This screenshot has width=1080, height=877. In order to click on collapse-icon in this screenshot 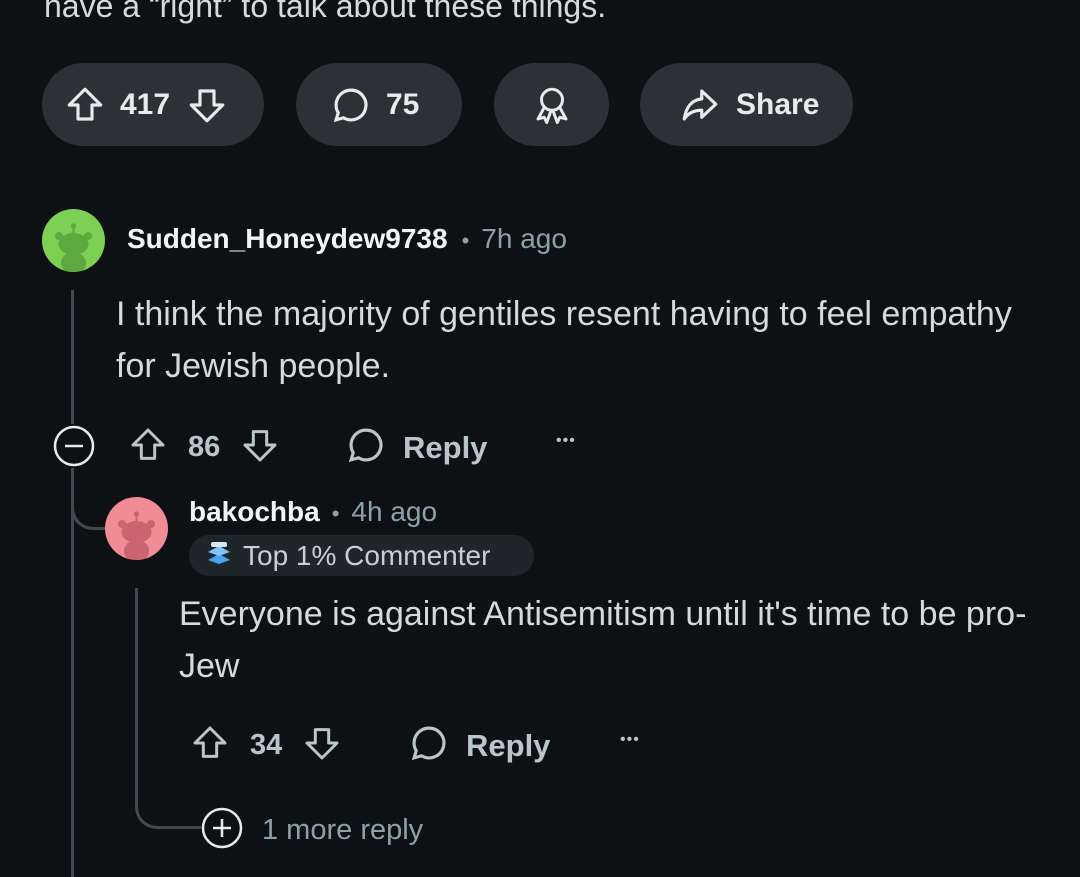, I will do `click(74, 446)`.